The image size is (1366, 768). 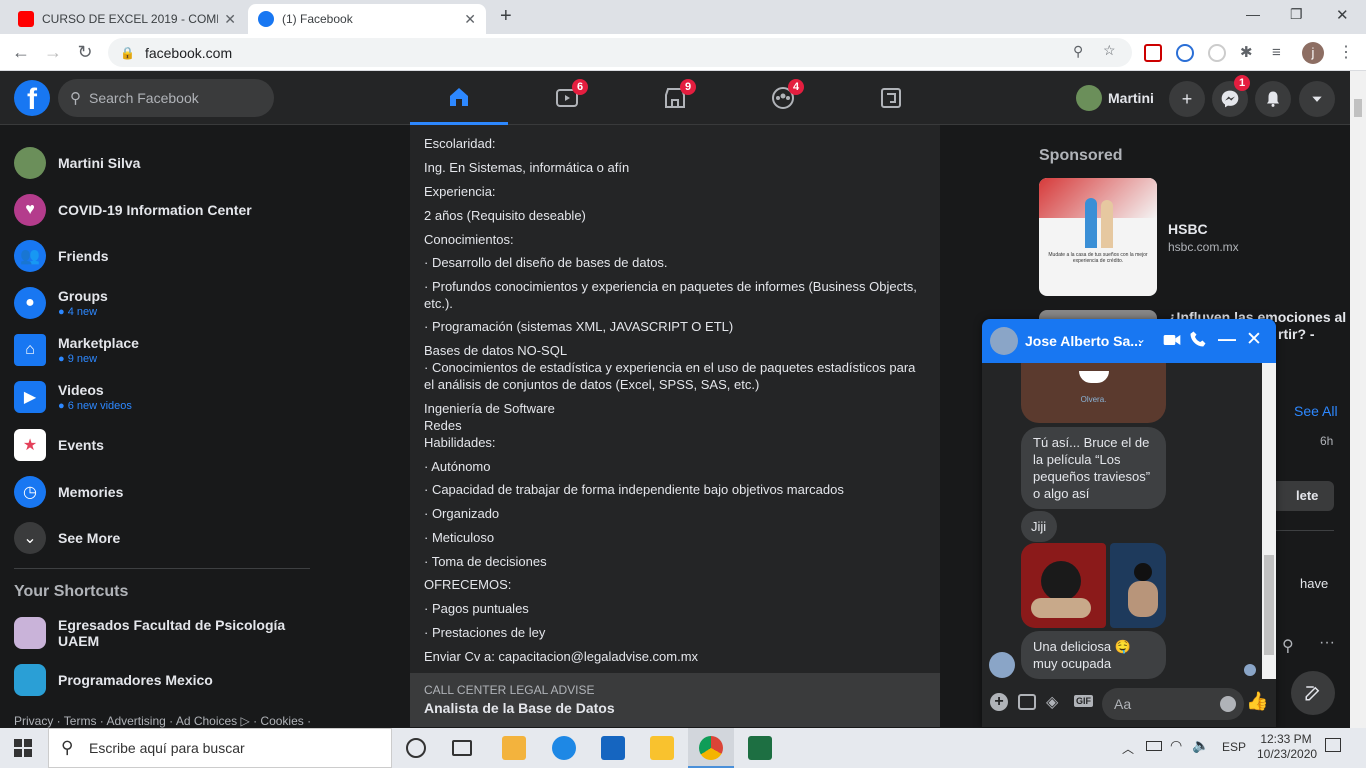 What do you see at coordinates (1234, 747) in the screenshot?
I see `language-indicator: ESP` at bounding box center [1234, 747].